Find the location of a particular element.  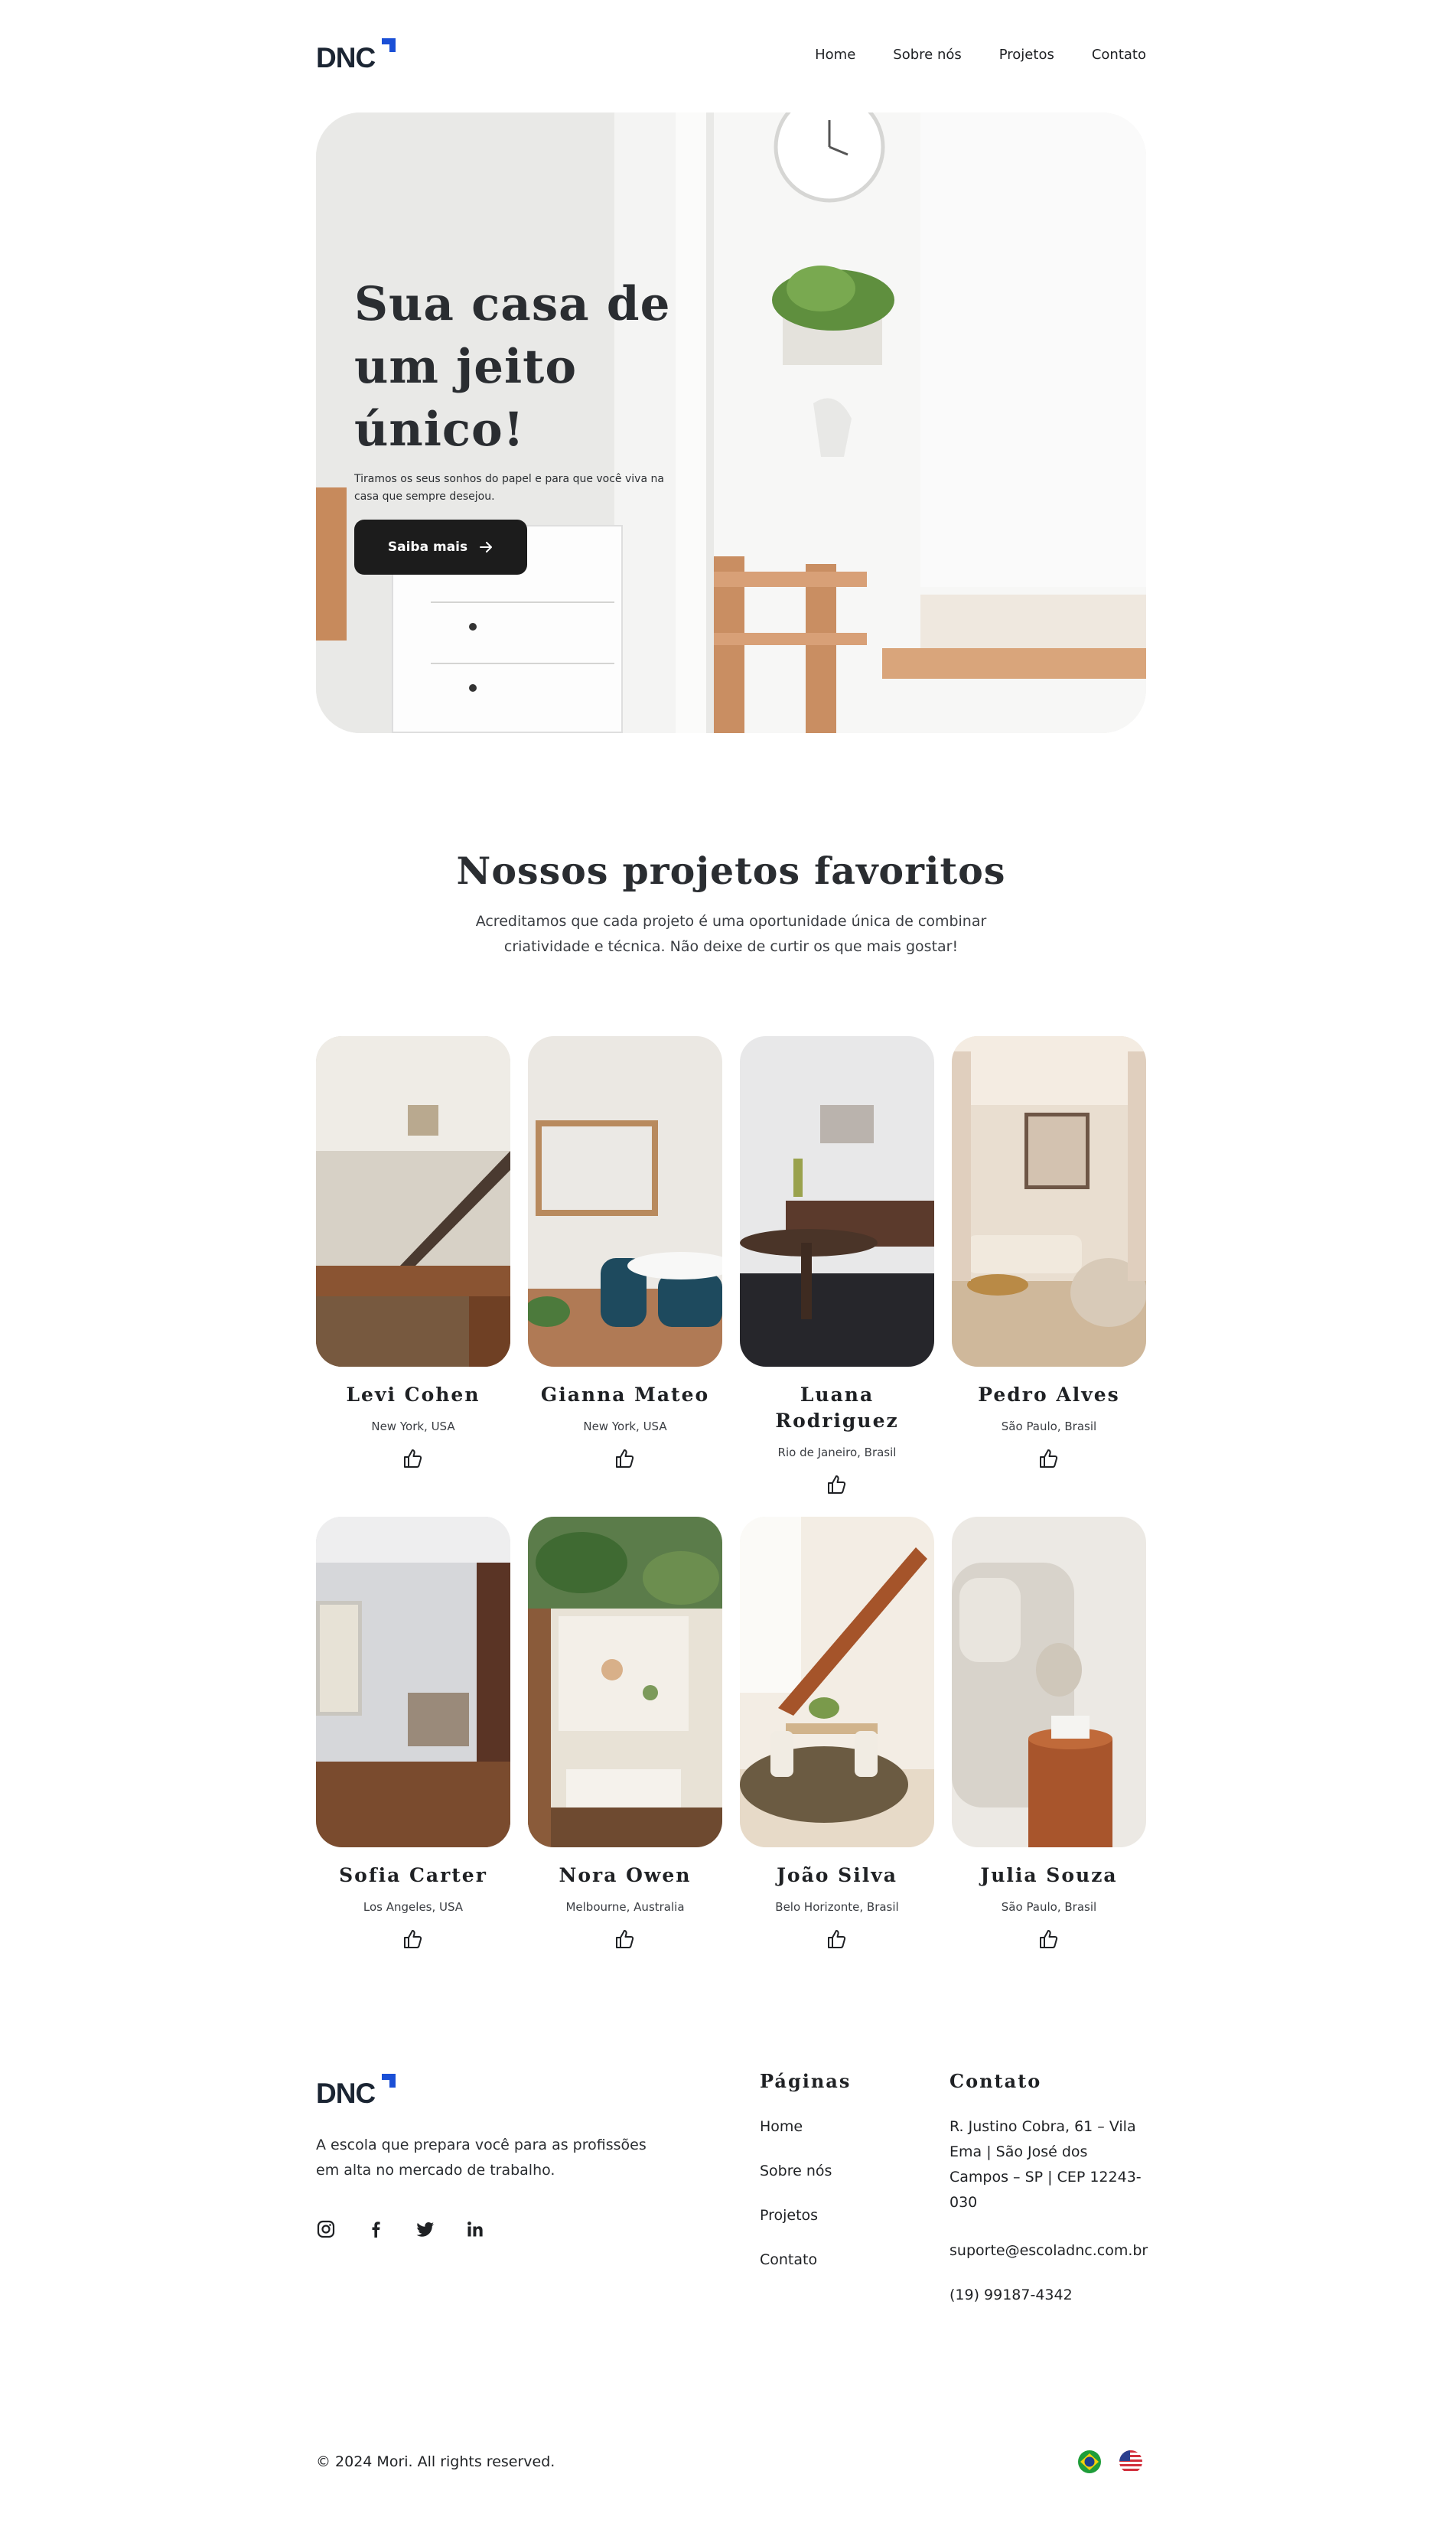

project-card: Gianna Mateo New York, USA is located at coordinates (625, 1277).